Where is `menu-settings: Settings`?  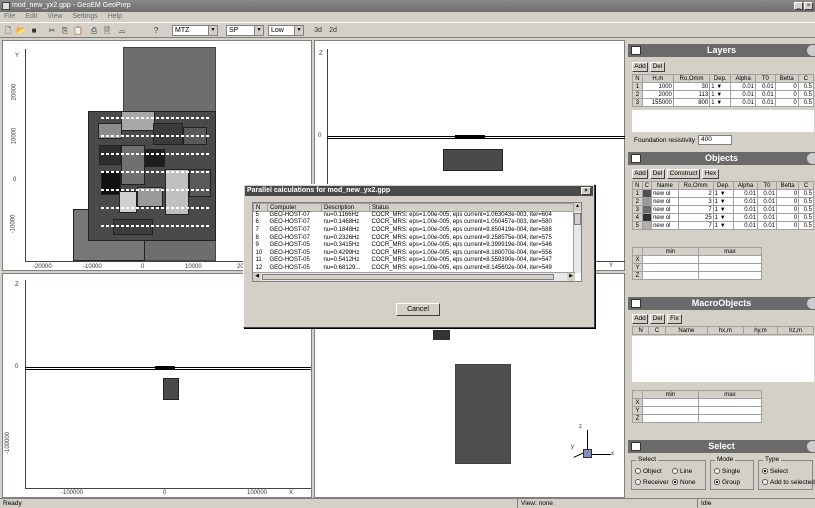
menu-settings: Settings is located at coordinates (84, 16).